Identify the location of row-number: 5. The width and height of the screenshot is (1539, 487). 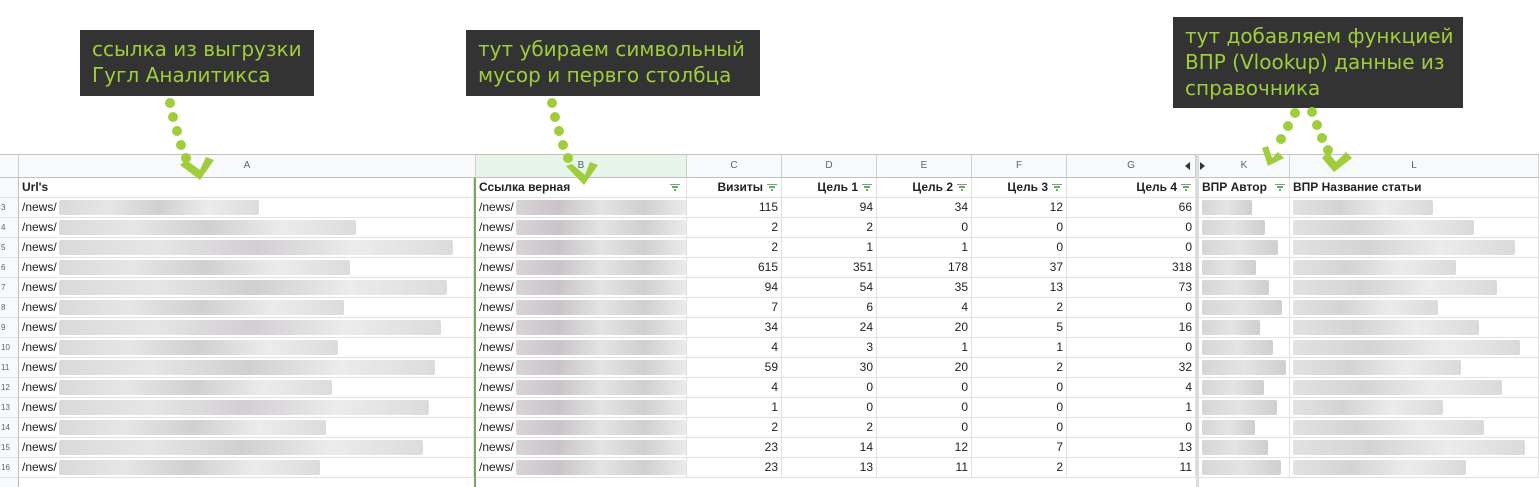
(9, 248).